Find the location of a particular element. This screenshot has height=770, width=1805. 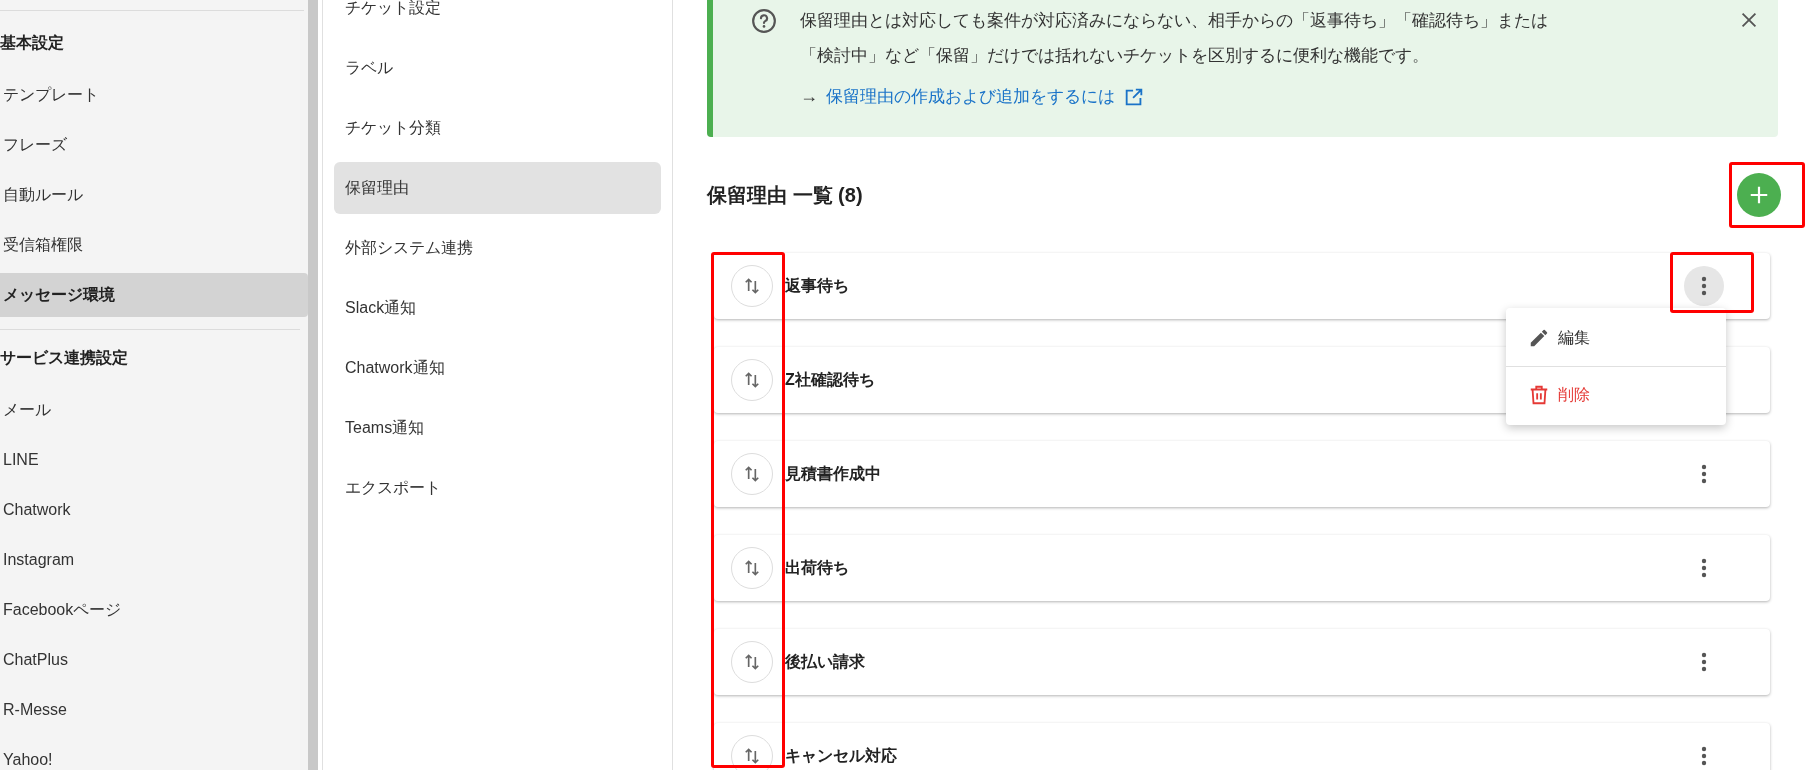

add-button is located at coordinates (1759, 195).